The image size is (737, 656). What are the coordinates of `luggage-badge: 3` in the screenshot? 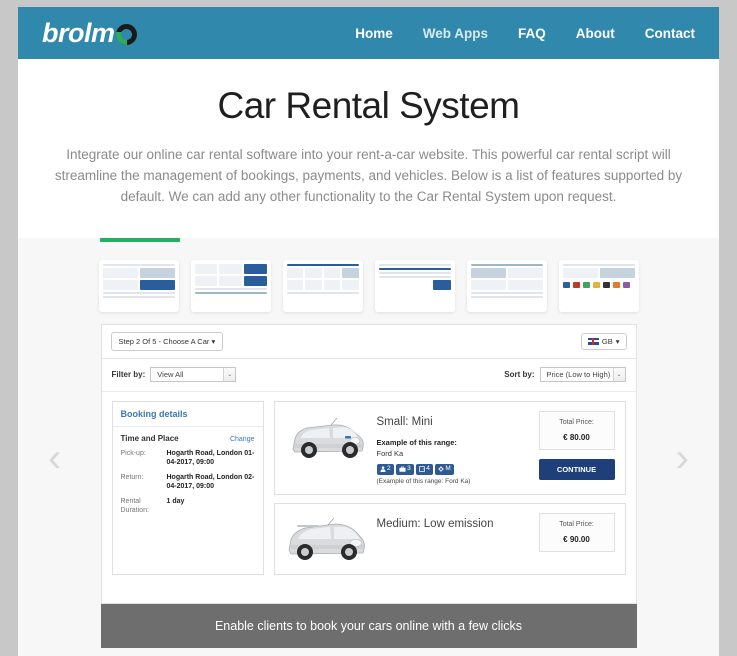 It's located at (404, 469).